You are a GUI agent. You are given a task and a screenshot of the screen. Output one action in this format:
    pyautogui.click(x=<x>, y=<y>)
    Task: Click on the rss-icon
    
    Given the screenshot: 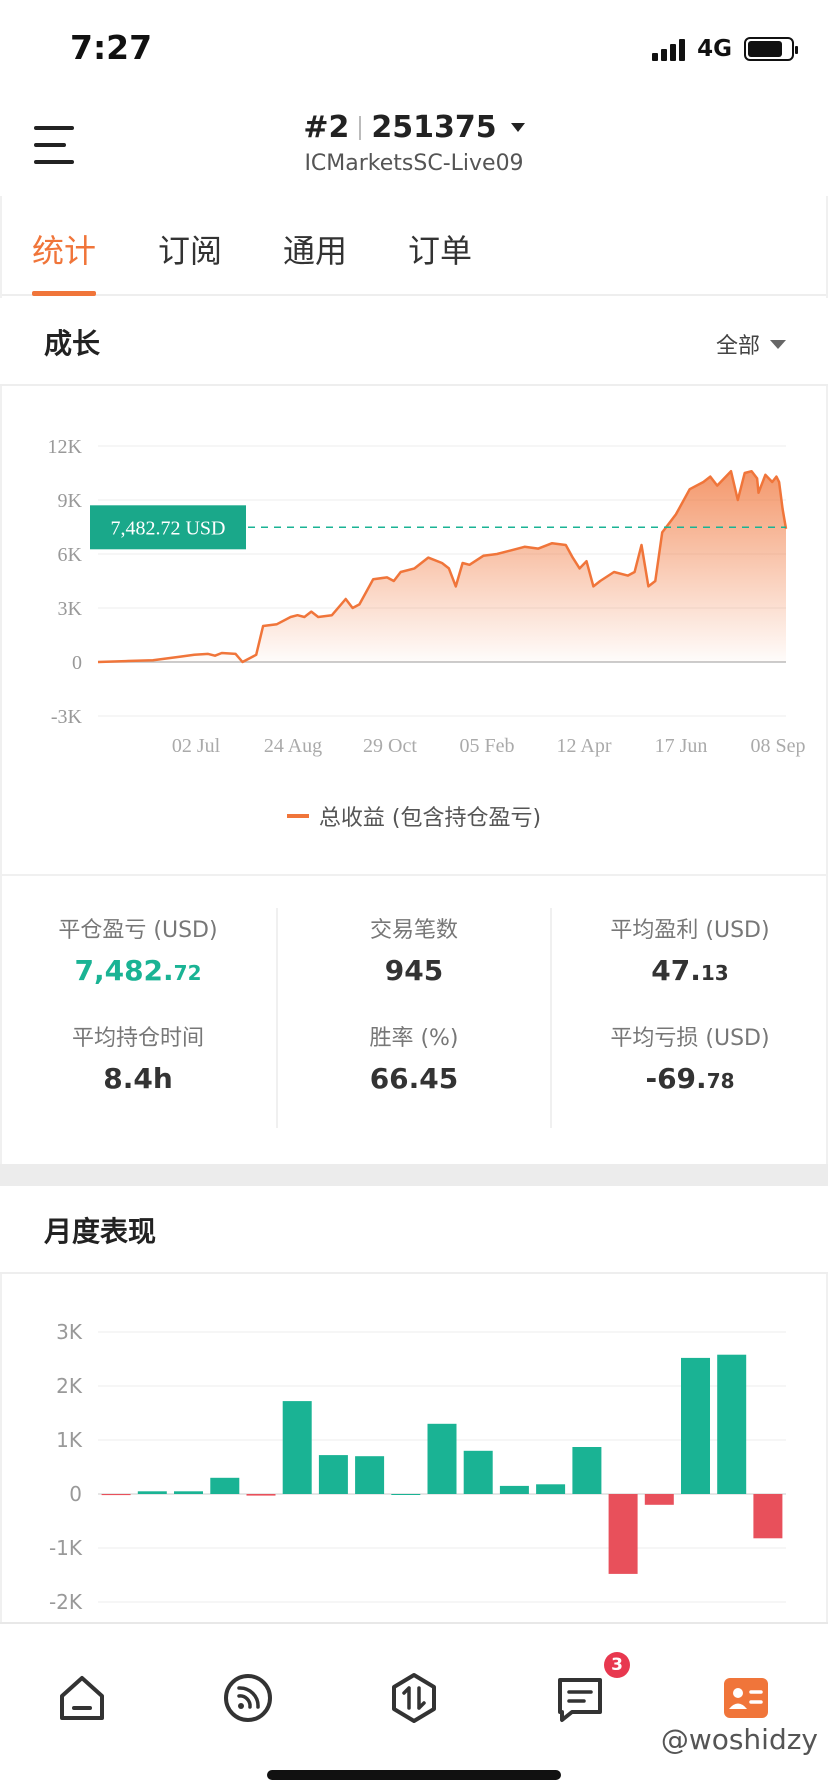 What is the action you would take?
    pyautogui.click(x=248, y=1698)
    